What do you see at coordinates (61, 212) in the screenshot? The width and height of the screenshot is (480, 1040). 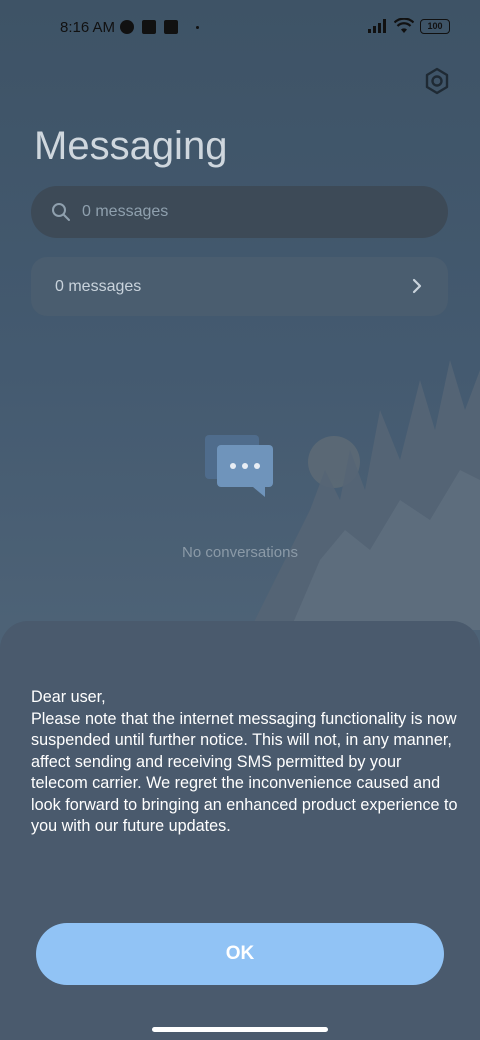 I see `search-icon` at bounding box center [61, 212].